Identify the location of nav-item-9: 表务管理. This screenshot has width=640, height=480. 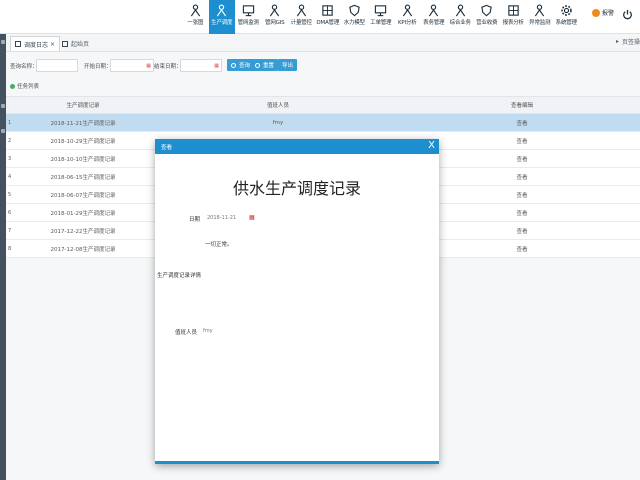
(434, 17).